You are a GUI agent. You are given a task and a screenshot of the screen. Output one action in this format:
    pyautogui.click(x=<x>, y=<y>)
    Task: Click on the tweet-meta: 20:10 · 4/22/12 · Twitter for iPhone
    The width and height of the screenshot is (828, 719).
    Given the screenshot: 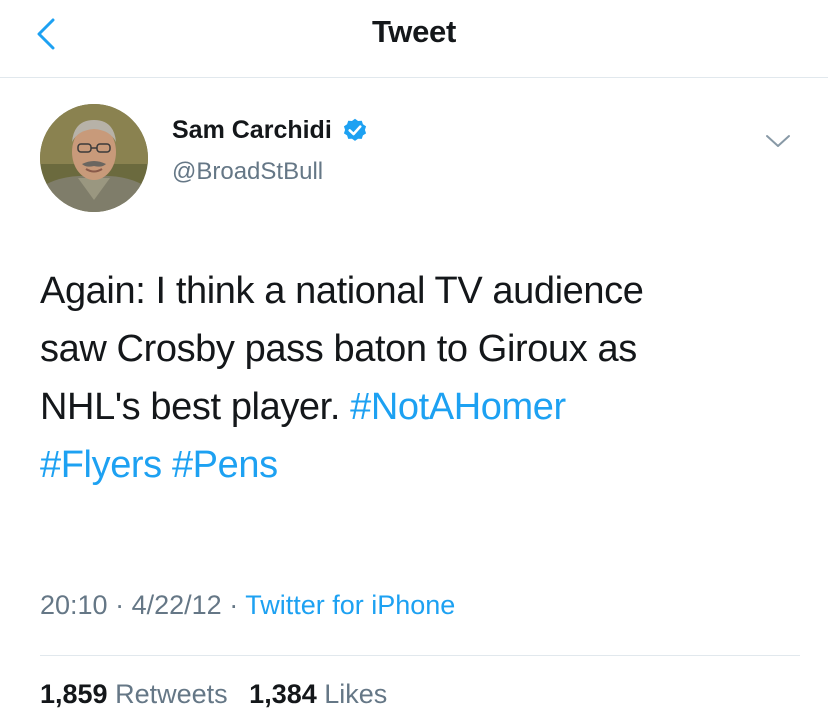 What is the action you would take?
    pyautogui.click(x=247, y=605)
    